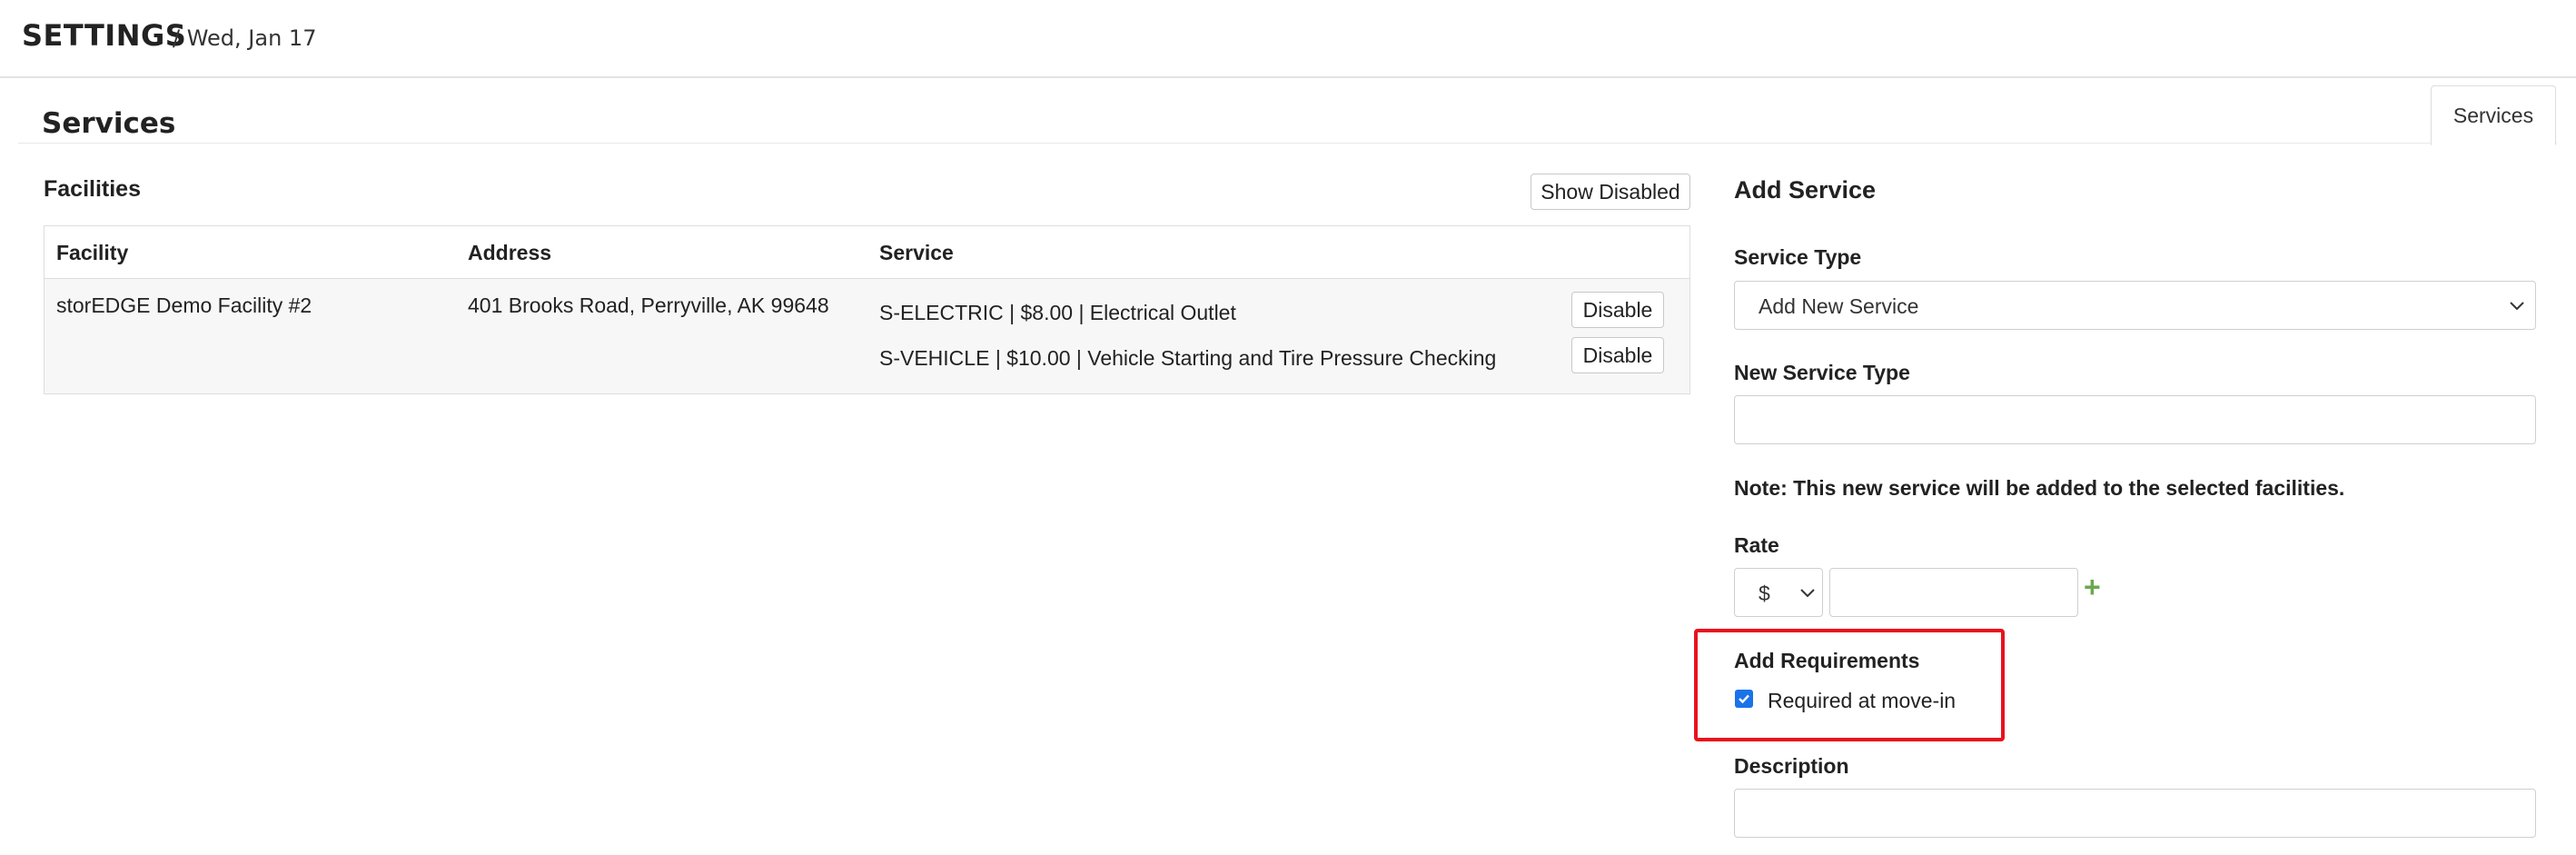  What do you see at coordinates (1057, 312) in the screenshot?
I see `service-item: S-ELECTRIC | $8.00 | Electrical Outlet` at bounding box center [1057, 312].